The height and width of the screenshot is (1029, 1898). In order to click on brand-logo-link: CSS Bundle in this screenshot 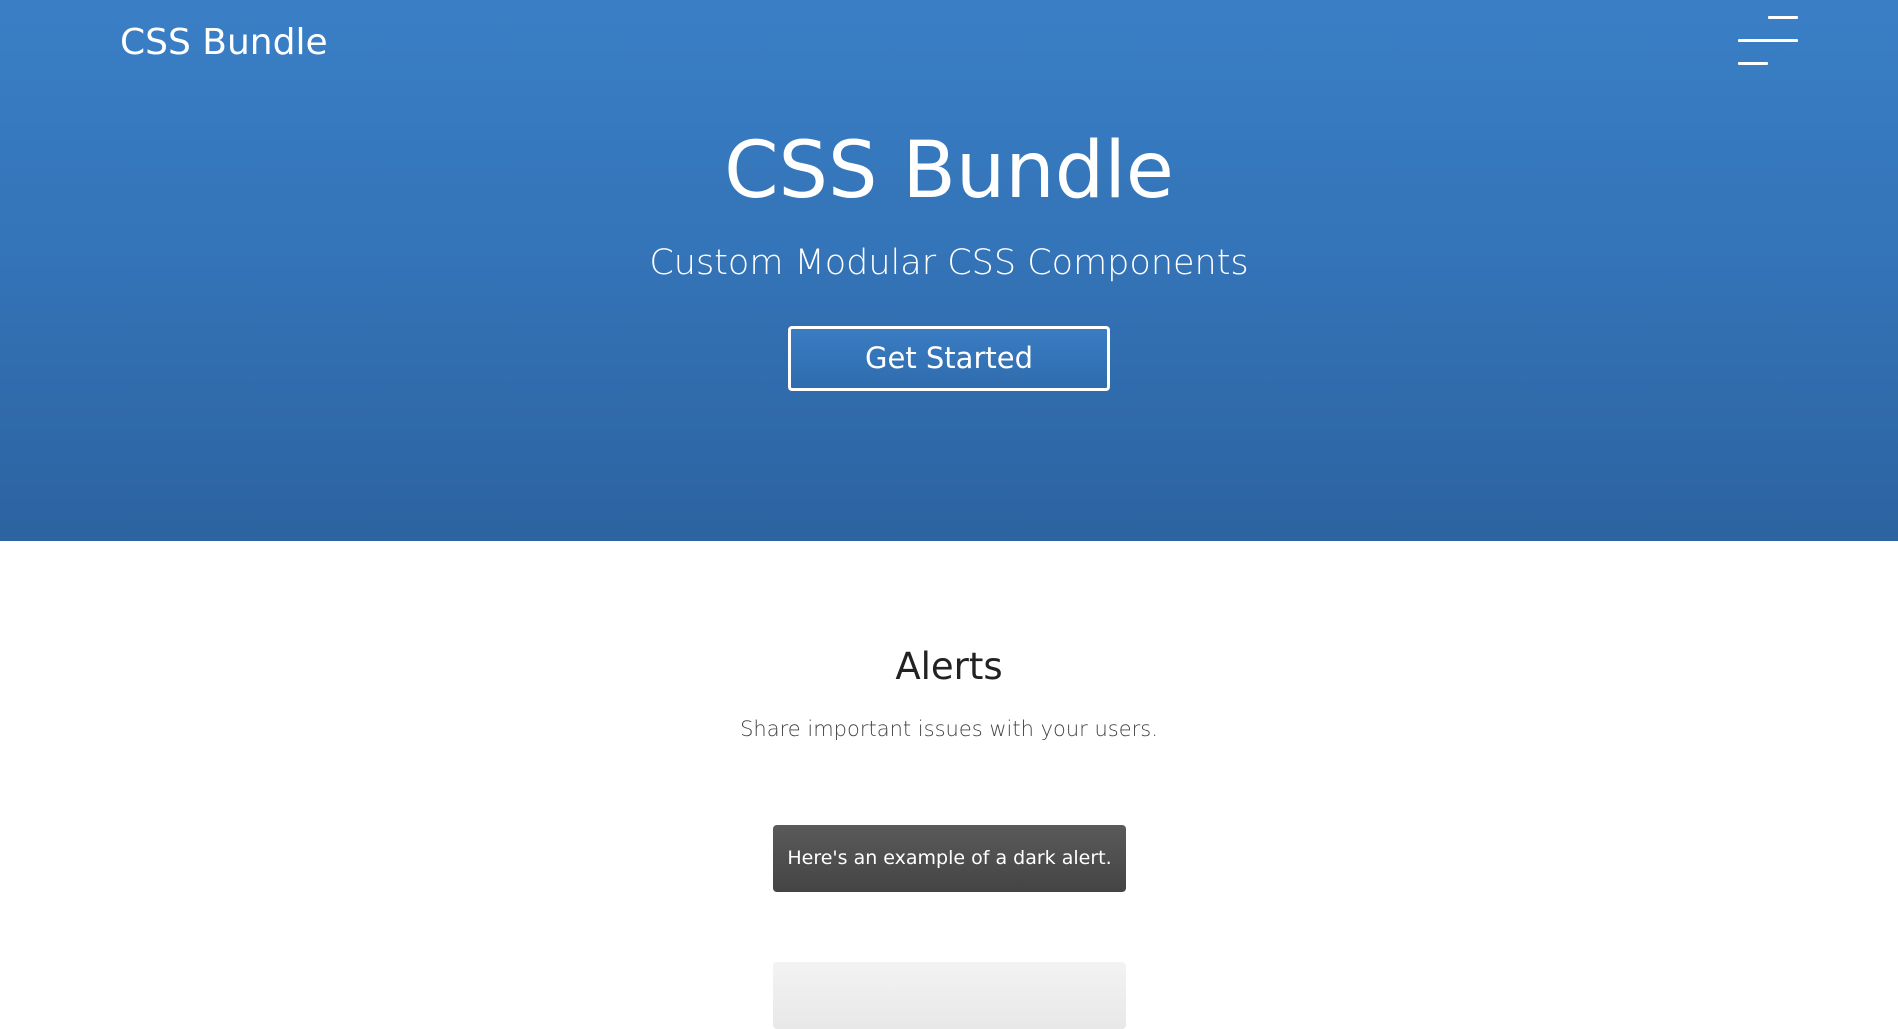, I will do `click(224, 43)`.